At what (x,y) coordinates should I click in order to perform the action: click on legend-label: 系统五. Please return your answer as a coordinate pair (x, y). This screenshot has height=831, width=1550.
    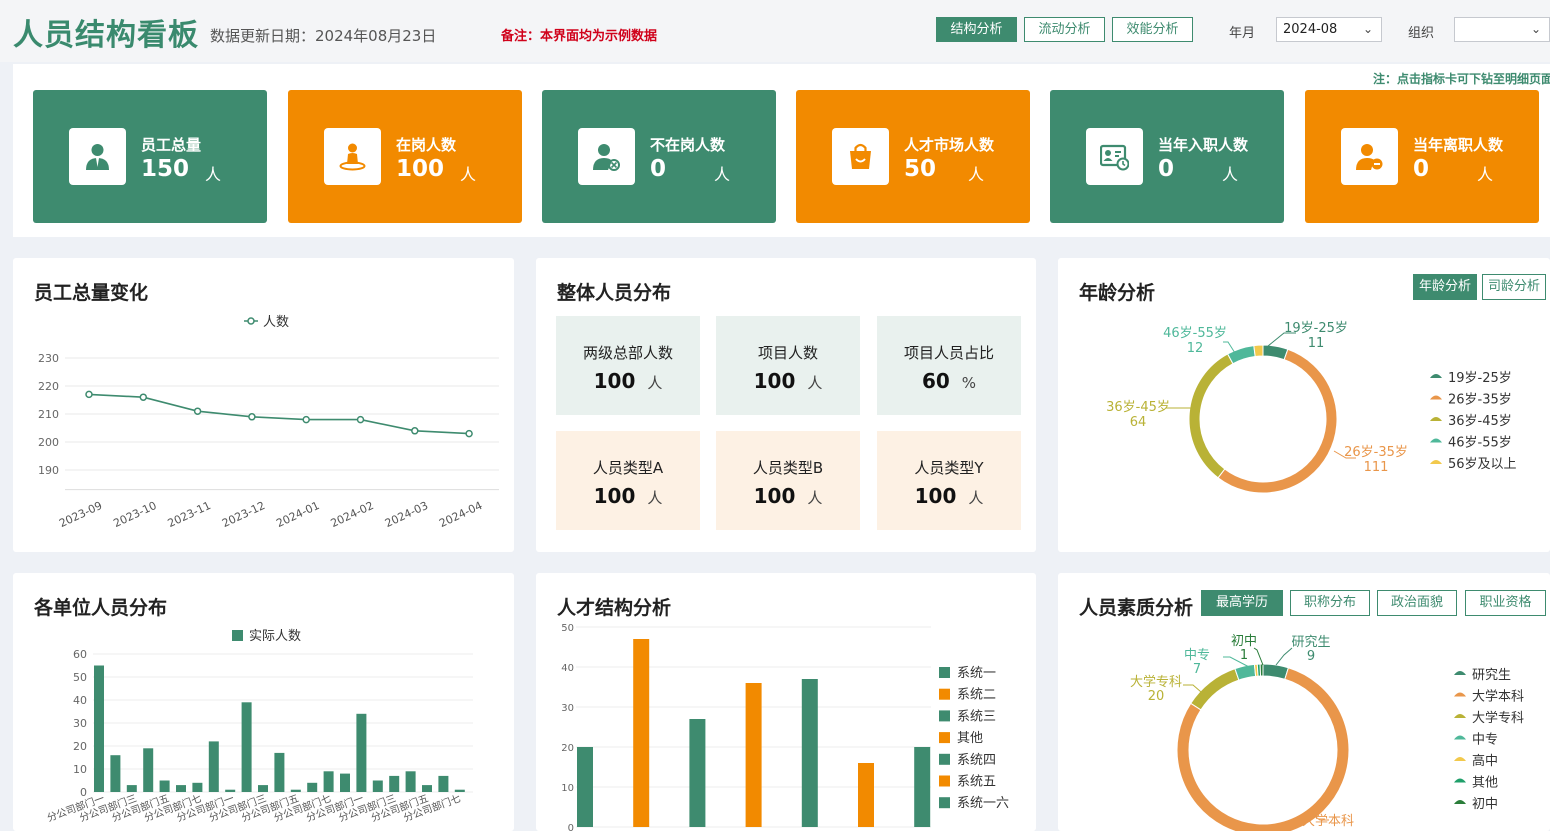
    Looking at the image, I should click on (976, 782).